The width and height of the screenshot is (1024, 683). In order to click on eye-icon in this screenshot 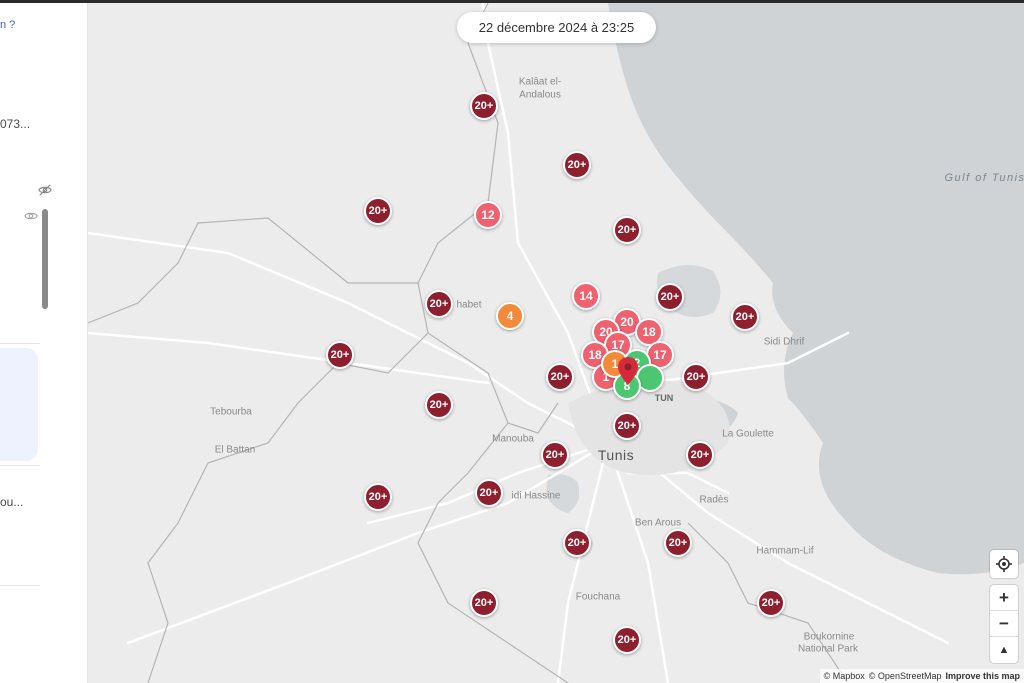, I will do `click(31, 216)`.